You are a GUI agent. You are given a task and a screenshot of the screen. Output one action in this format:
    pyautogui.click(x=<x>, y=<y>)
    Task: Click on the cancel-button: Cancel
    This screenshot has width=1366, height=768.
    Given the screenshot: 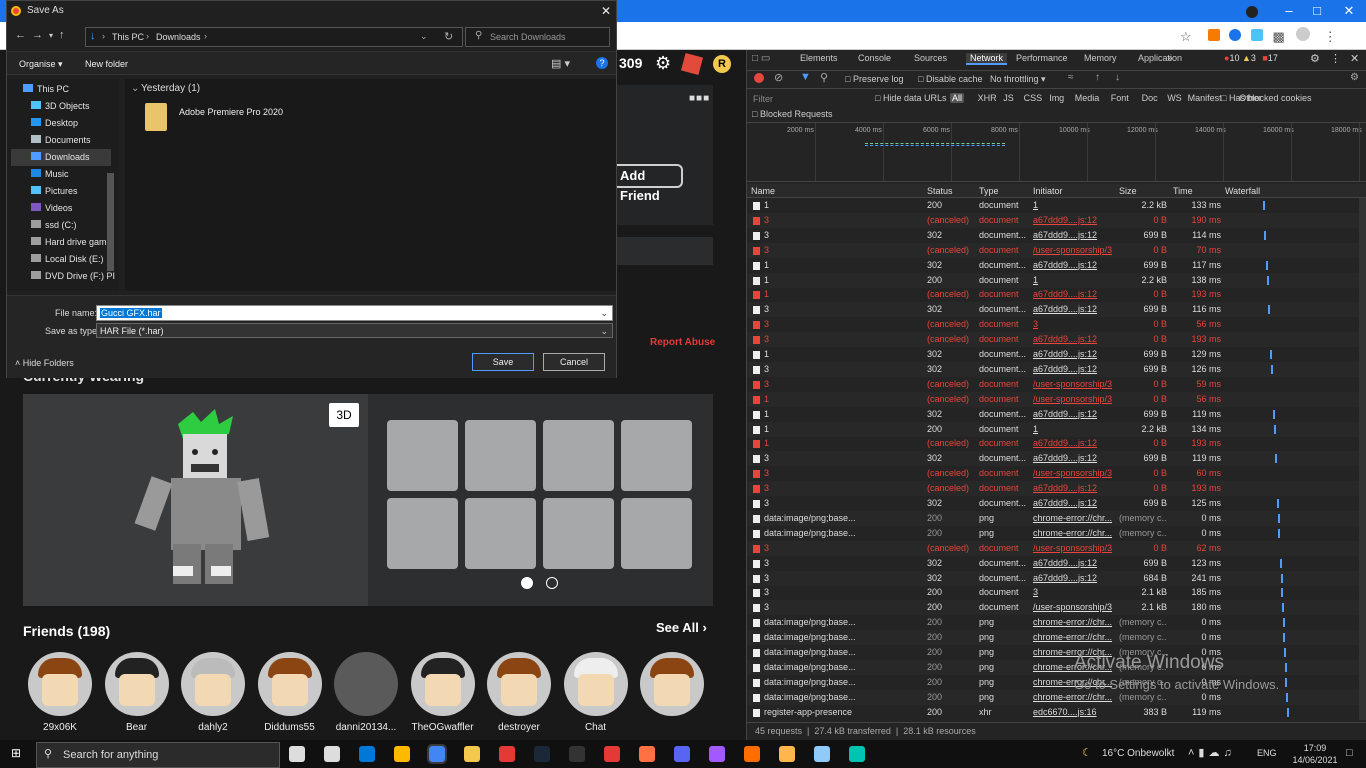 What is the action you would take?
    pyautogui.click(x=574, y=362)
    